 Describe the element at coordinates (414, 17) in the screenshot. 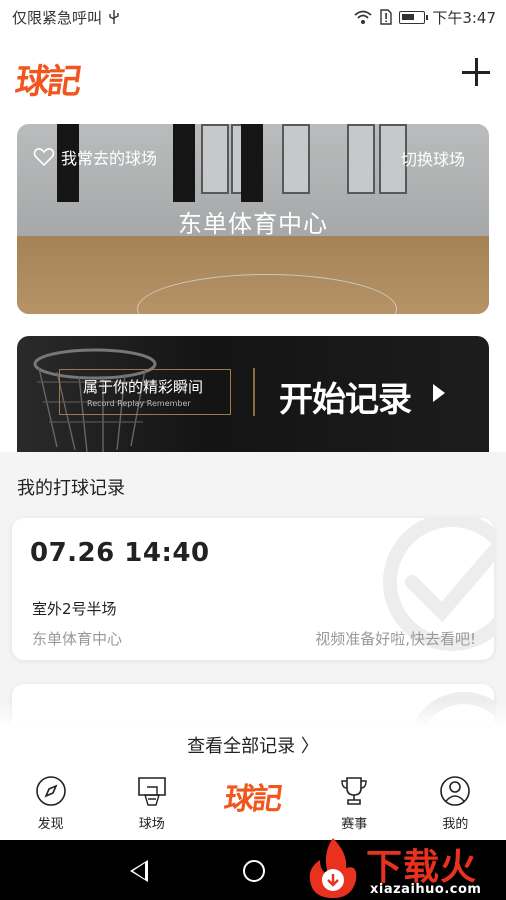

I see `battery-icon` at that location.